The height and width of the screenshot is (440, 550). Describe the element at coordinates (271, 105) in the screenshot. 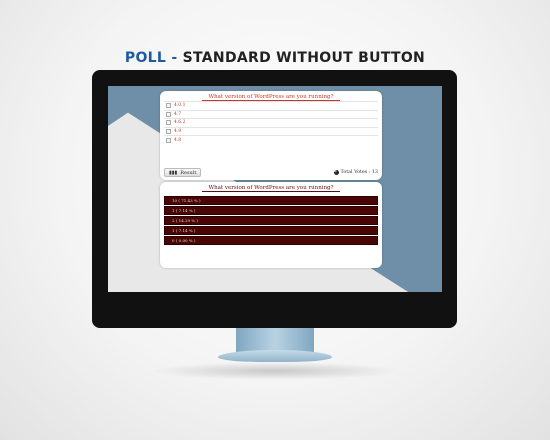

I see `poll-option: 4.0.1` at that location.